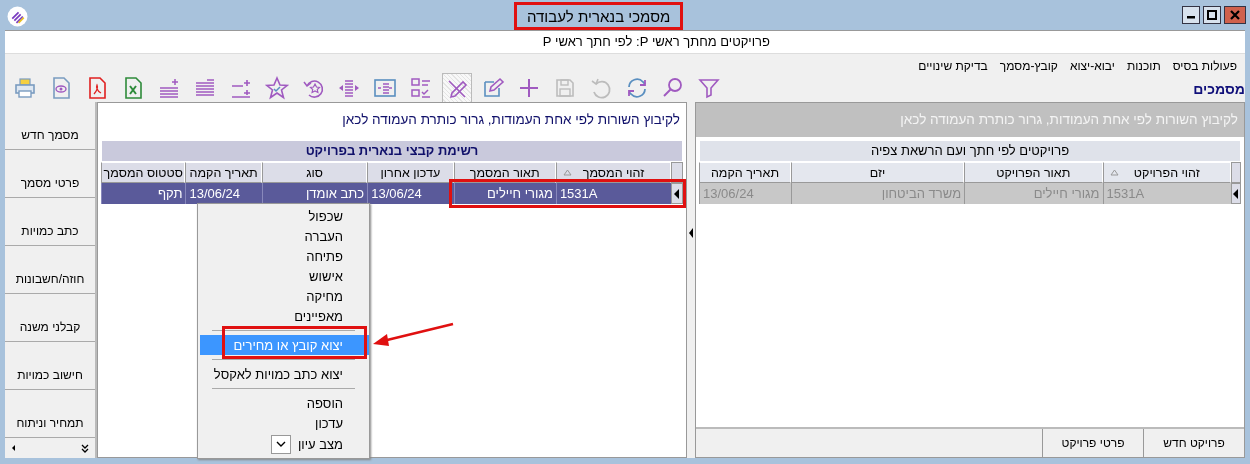  Describe the element at coordinates (709, 88) in the screenshot. I see `filter-icon` at that location.